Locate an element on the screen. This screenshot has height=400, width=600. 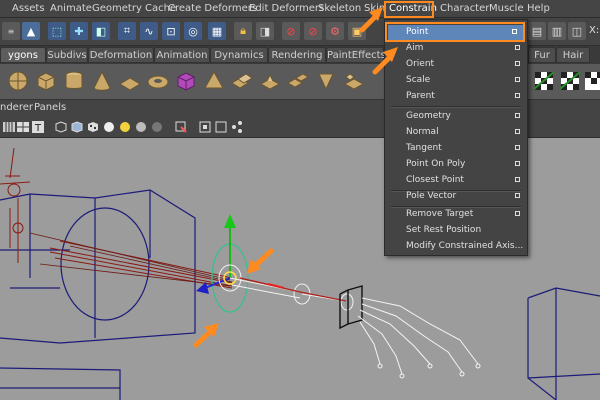
menu-item-pole-vector: Pole Vector is located at coordinates (456, 196).